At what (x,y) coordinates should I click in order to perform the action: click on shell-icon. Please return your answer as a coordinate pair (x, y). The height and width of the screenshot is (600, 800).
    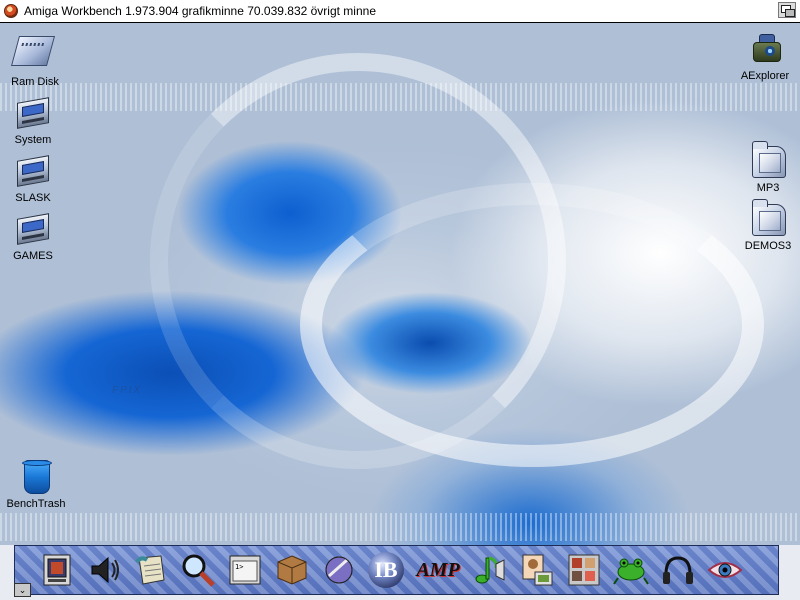
    Looking at the image, I should click on (57, 570).